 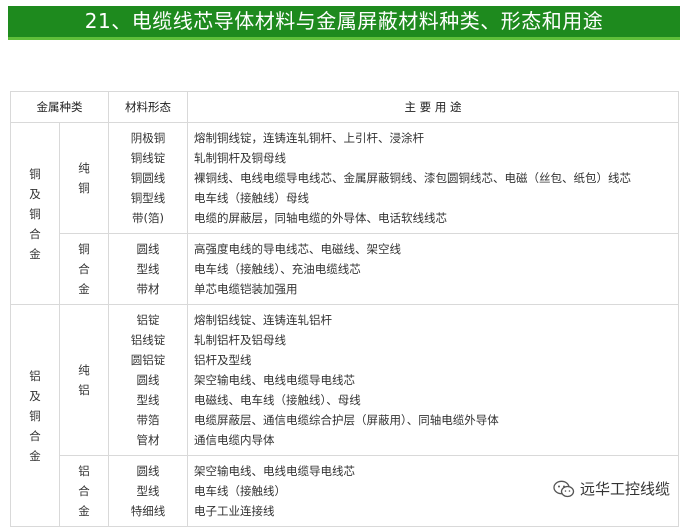 I want to click on material-form: 带箔, so click(x=148, y=420).